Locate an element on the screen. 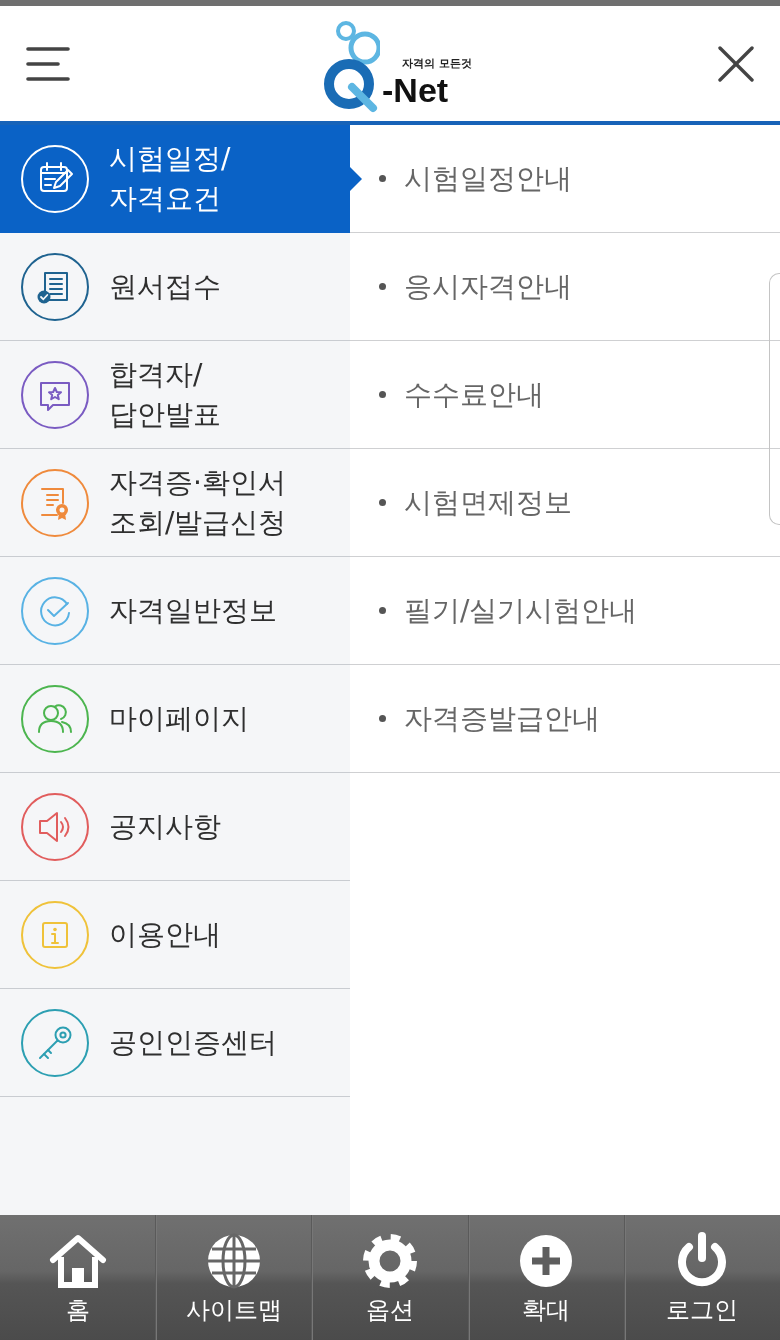 The image size is (780, 1340). submenu-link: 시험면제정보 is located at coordinates (475, 502).